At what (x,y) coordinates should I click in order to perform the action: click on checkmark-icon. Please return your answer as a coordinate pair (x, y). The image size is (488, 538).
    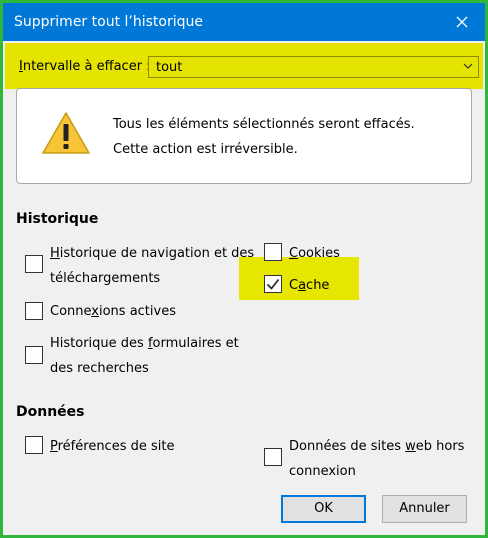
    Looking at the image, I should click on (273, 284).